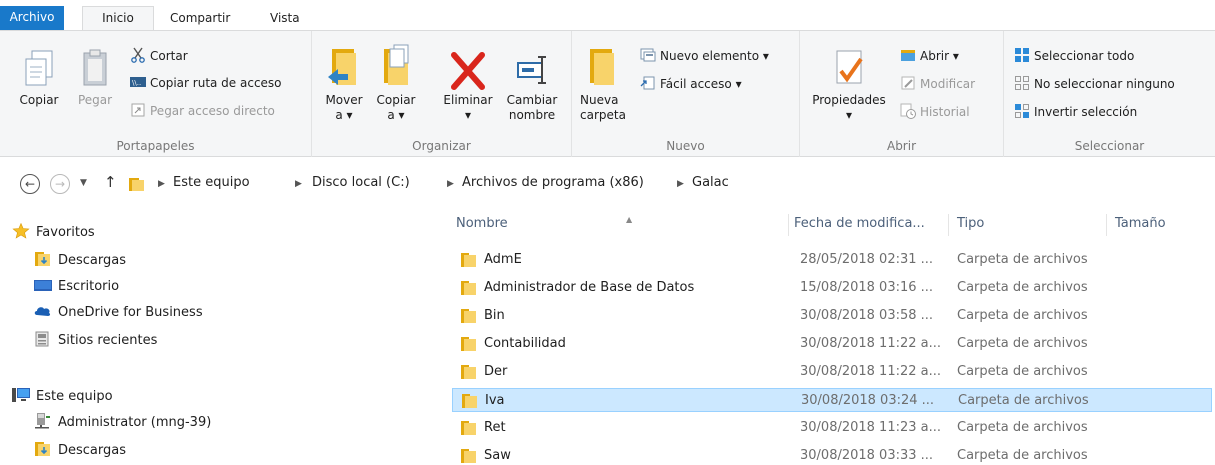 The width and height of the screenshot is (1215, 465). What do you see at coordinates (1027, 224) in the screenshot?
I see `column-header-type: Tipo` at bounding box center [1027, 224].